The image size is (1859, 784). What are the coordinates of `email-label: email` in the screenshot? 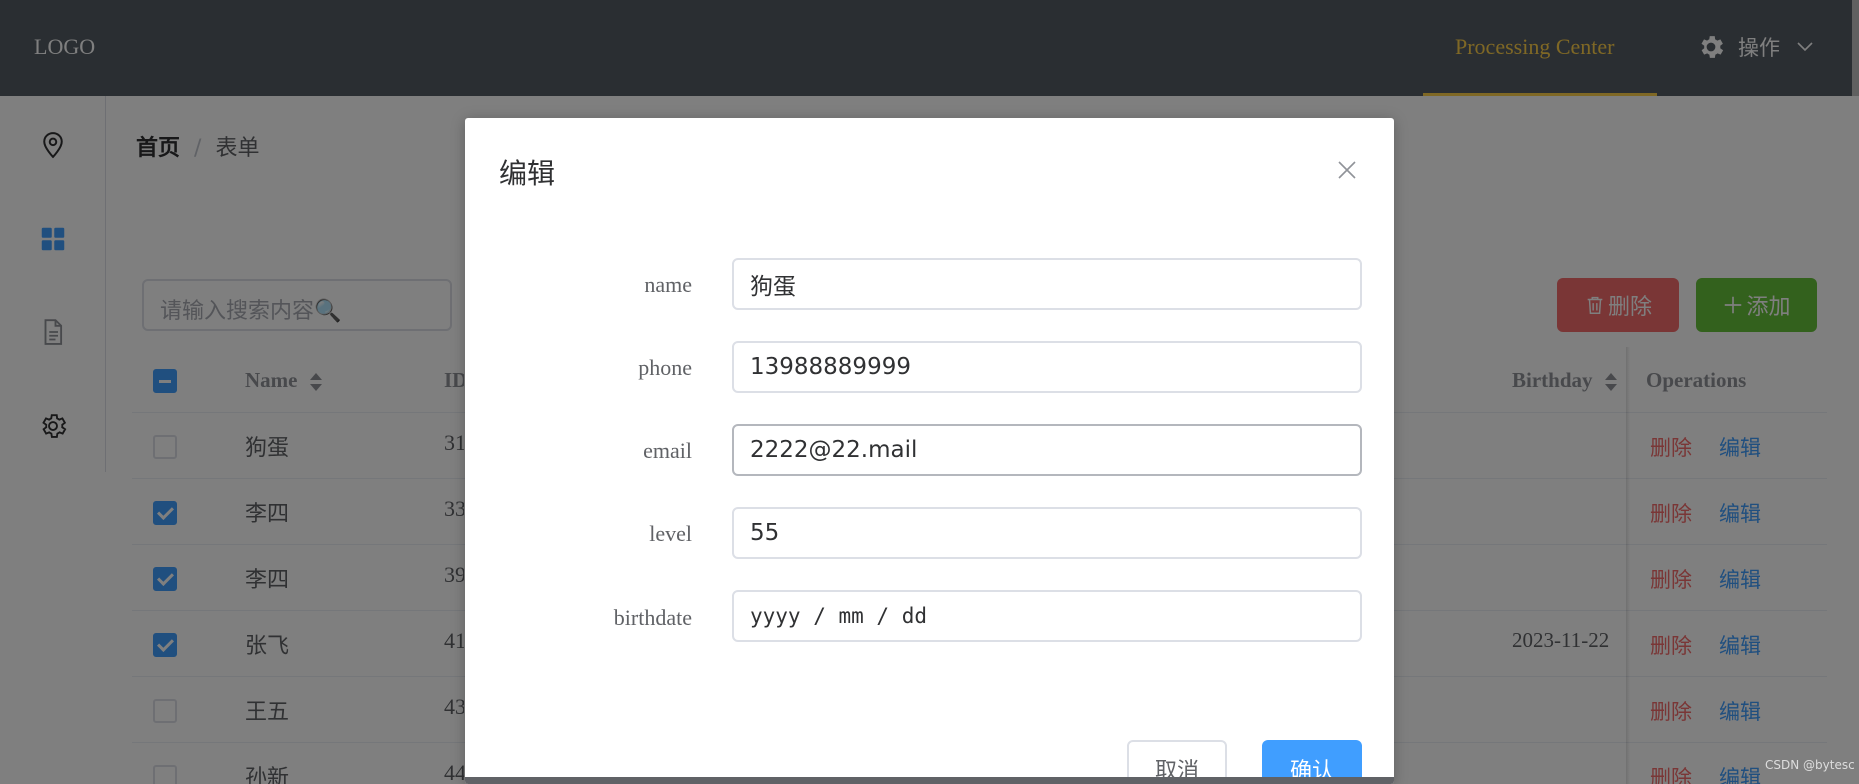 It's located at (667, 450).